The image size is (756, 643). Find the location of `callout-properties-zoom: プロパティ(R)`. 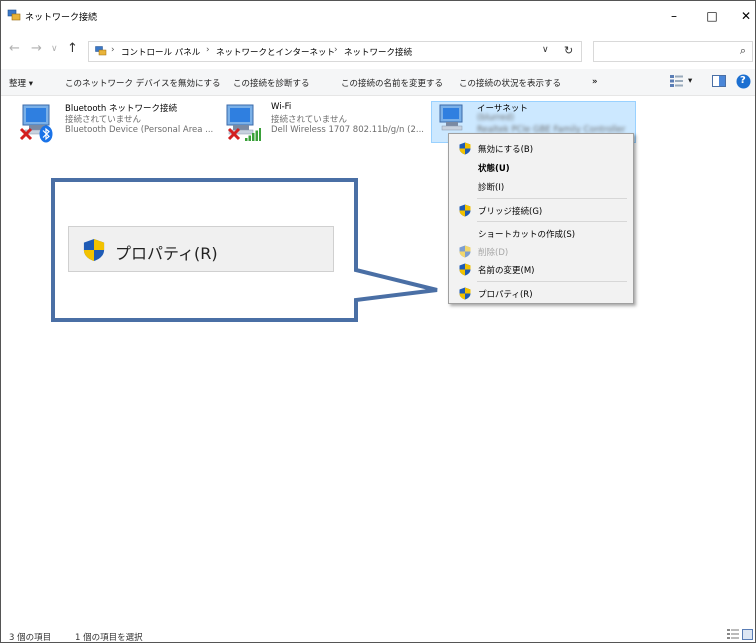

callout-properties-zoom: プロパティ(R) is located at coordinates (201, 249).